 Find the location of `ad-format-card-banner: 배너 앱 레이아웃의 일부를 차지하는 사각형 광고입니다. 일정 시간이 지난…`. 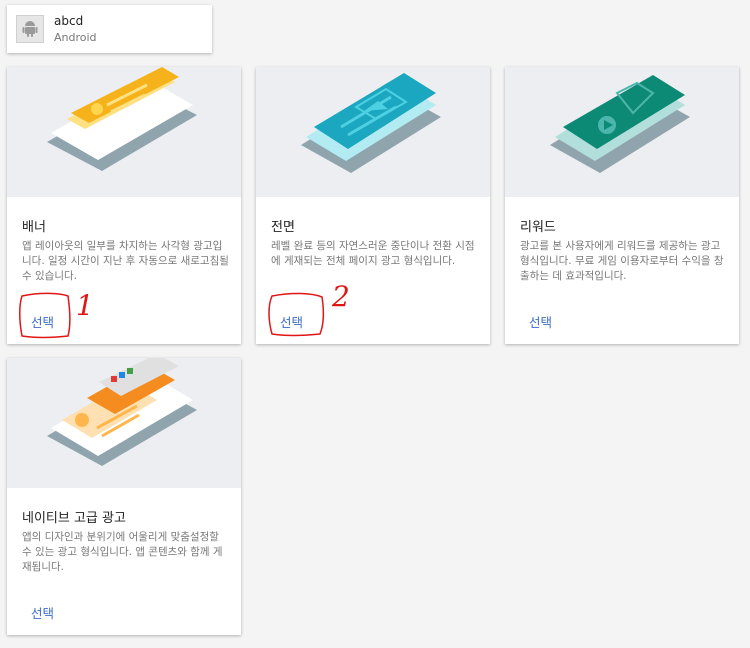

ad-format-card-banner: 배너 앱 레이아웃의 일부를 차지하는 사각형 광고입니다. 일정 시간이 지난… is located at coordinates (124, 205).